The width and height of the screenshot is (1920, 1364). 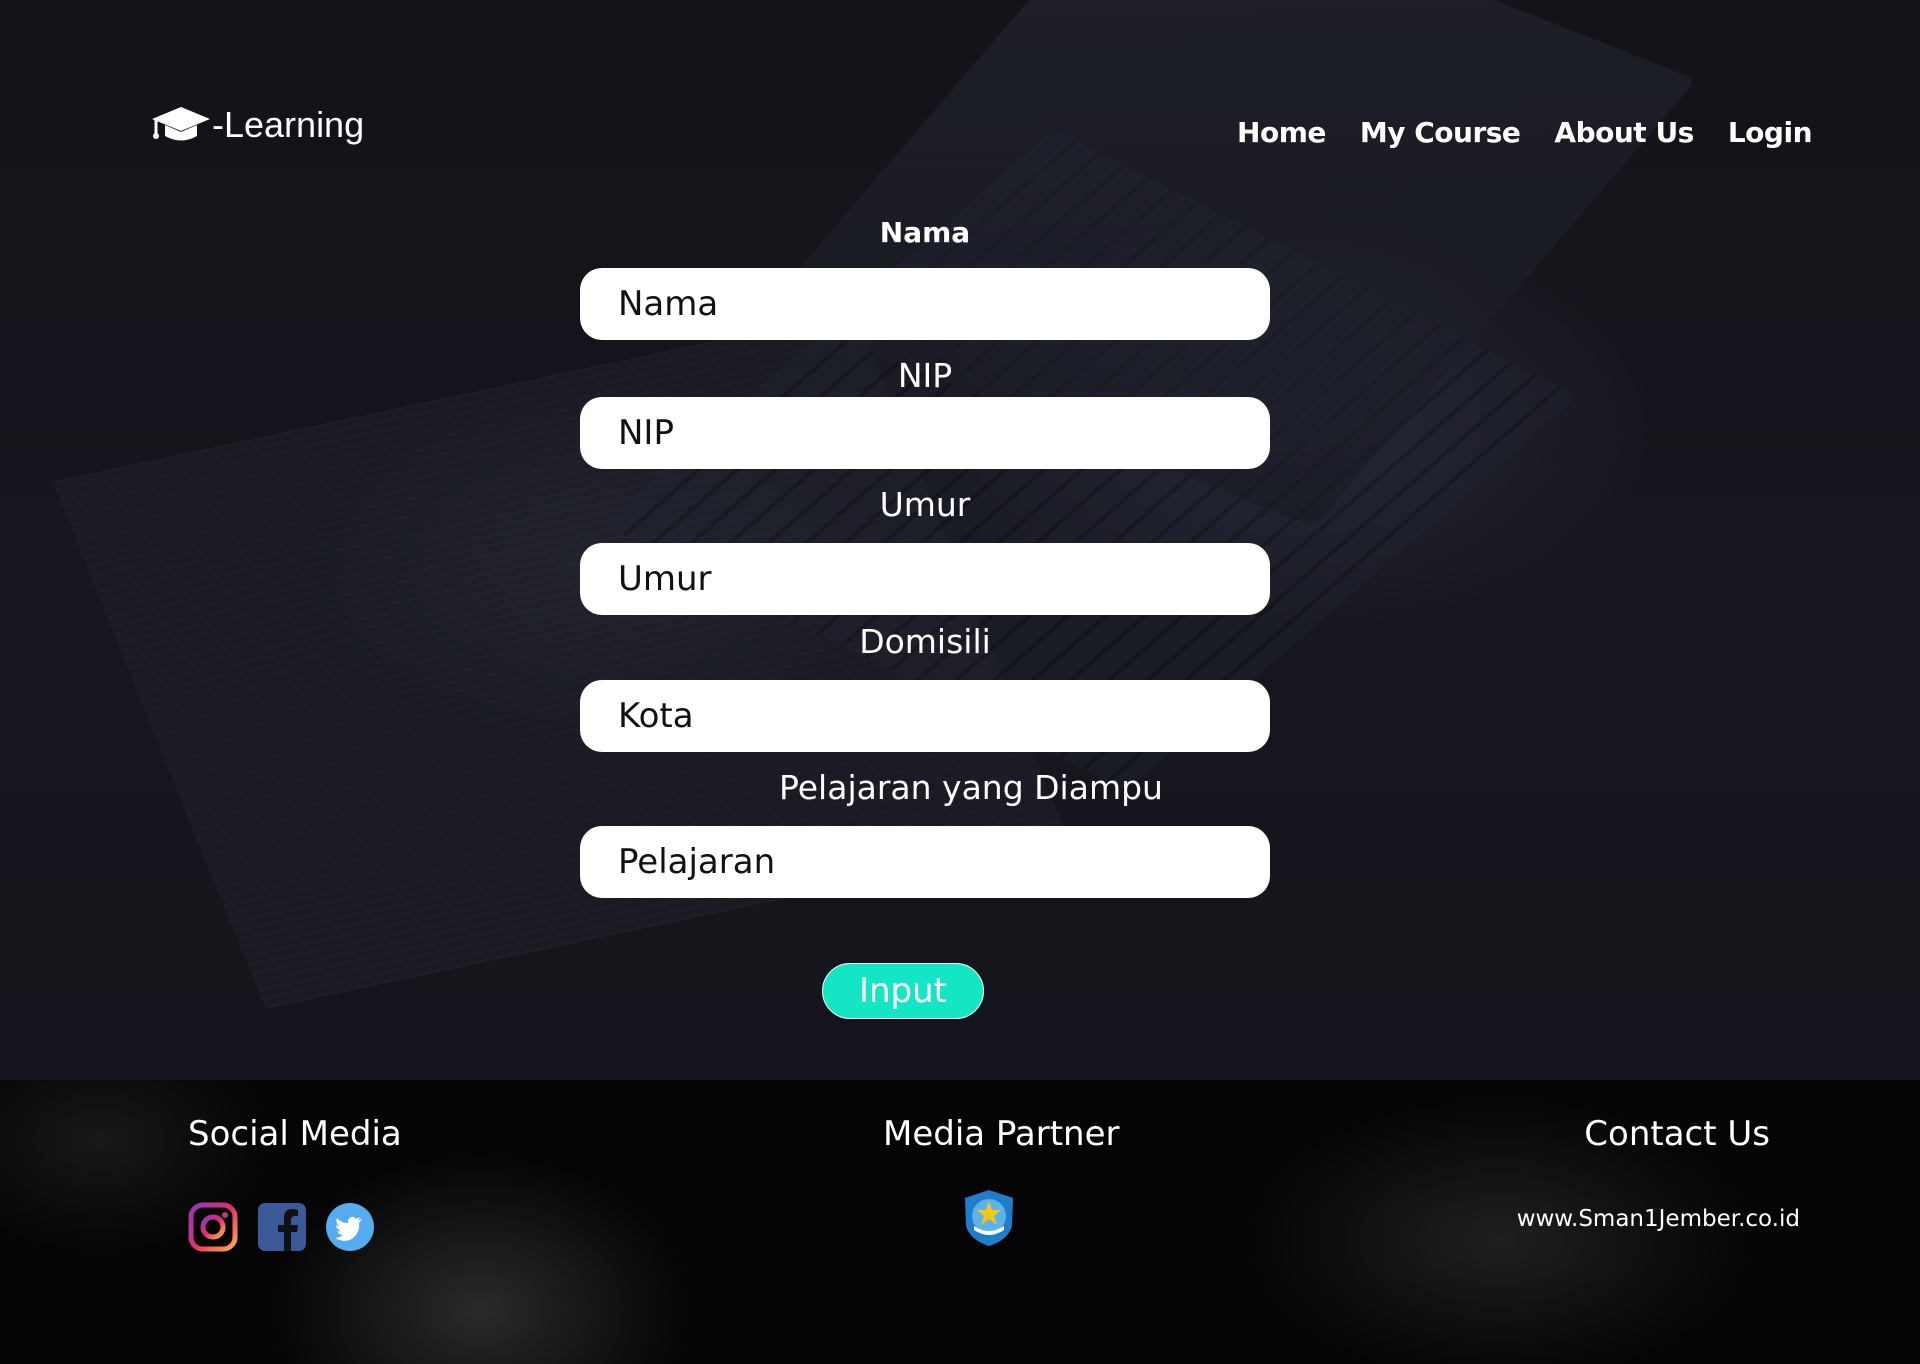 I want to click on pelajaran-label: Pelajaran yang Diampu, so click(x=971, y=787).